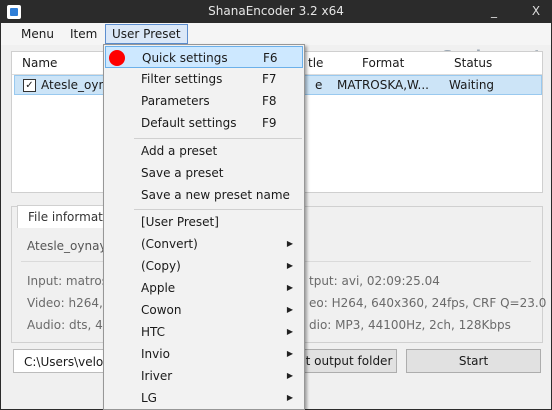 This screenshot has height=410, width=552. I want to click on menu-invio-label: Invio, so click(155, 354).